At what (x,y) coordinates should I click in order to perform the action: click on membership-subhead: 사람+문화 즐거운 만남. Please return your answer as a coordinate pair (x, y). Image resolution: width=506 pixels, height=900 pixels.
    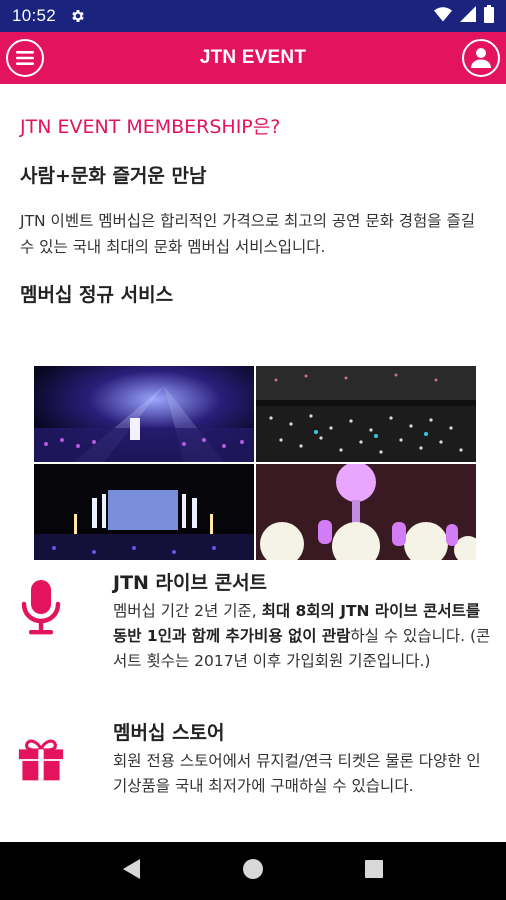
    Looking at the image, I should click on (113, 176).